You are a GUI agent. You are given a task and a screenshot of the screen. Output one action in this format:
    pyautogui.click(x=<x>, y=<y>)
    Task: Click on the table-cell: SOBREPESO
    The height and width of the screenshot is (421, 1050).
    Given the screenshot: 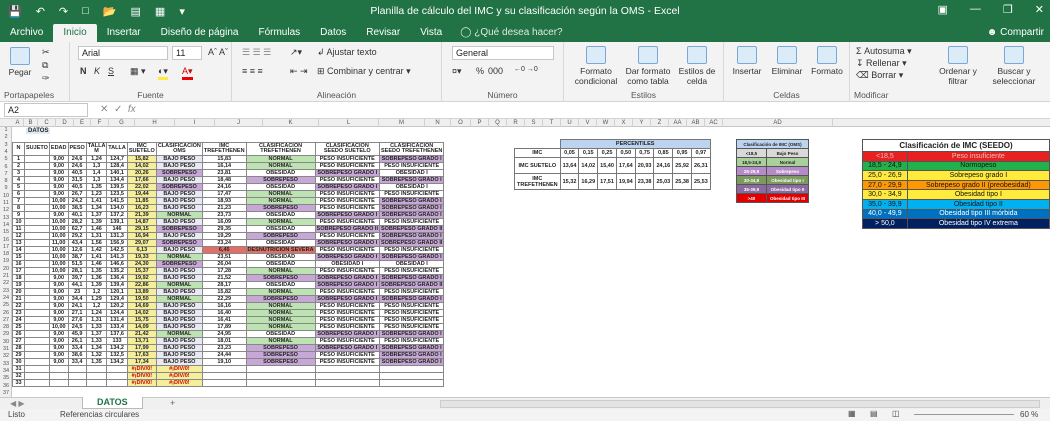 What is the action you would take?
    pyautogui.click(x=280, y=299)
    